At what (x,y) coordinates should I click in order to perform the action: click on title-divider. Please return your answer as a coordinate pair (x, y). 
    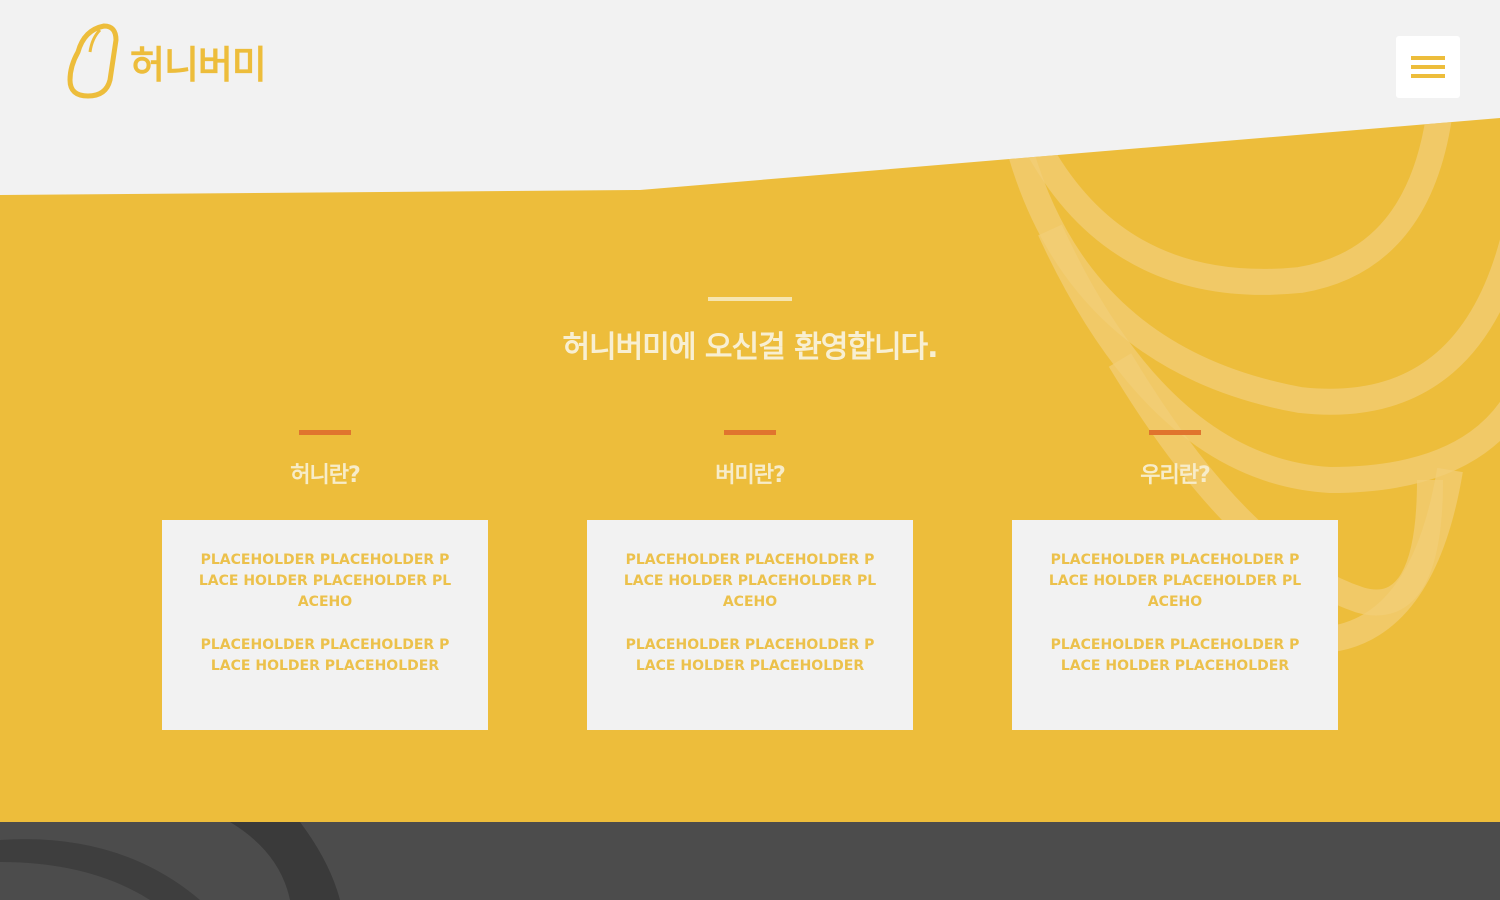
    Looking at the image, I should click on (750, 299).